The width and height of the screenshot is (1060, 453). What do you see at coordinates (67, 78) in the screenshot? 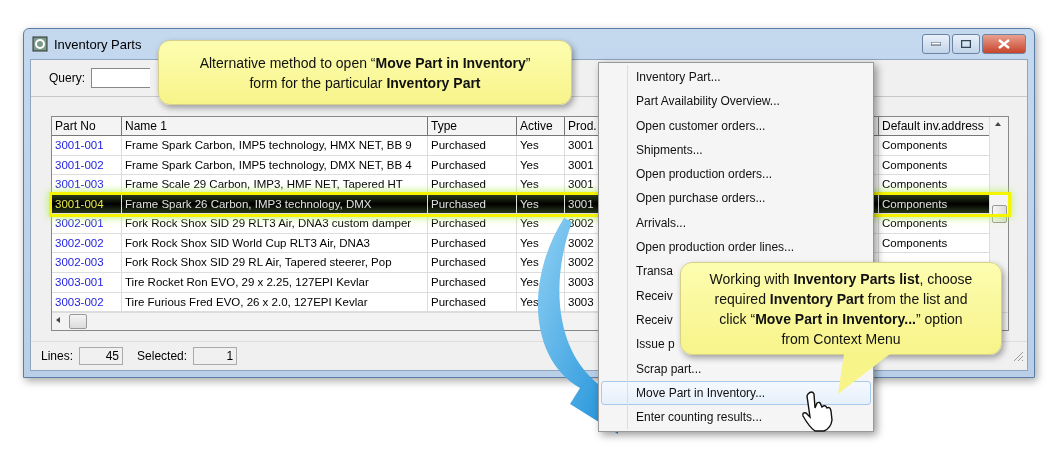
I see `query-label: Query:` at bounding box center [67, 78].